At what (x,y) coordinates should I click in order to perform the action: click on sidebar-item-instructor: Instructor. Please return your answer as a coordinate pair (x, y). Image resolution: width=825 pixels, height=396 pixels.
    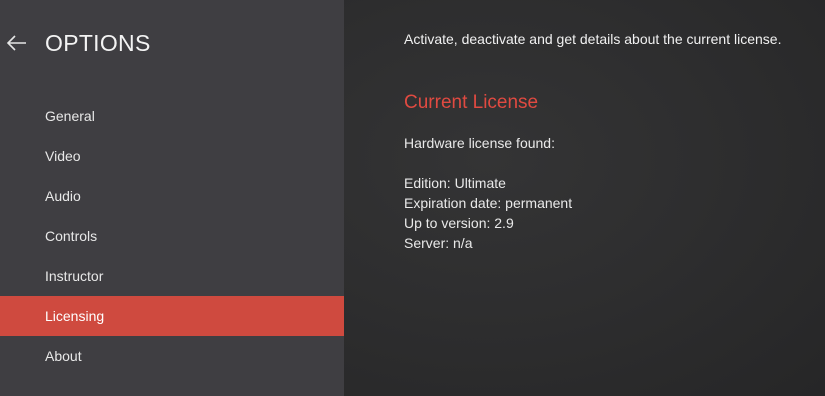
    Looking at the image, I should click on (172, 276).